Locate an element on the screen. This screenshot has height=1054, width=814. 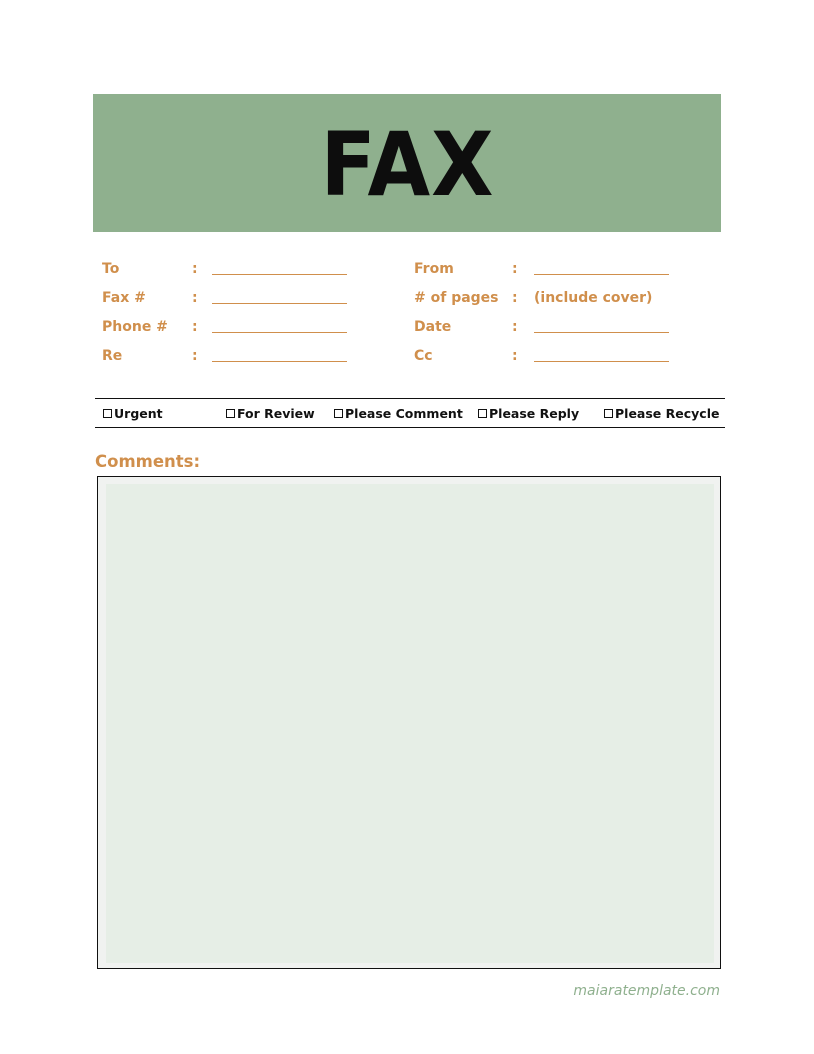
field-to: To : is located at coordinates (232, 269).